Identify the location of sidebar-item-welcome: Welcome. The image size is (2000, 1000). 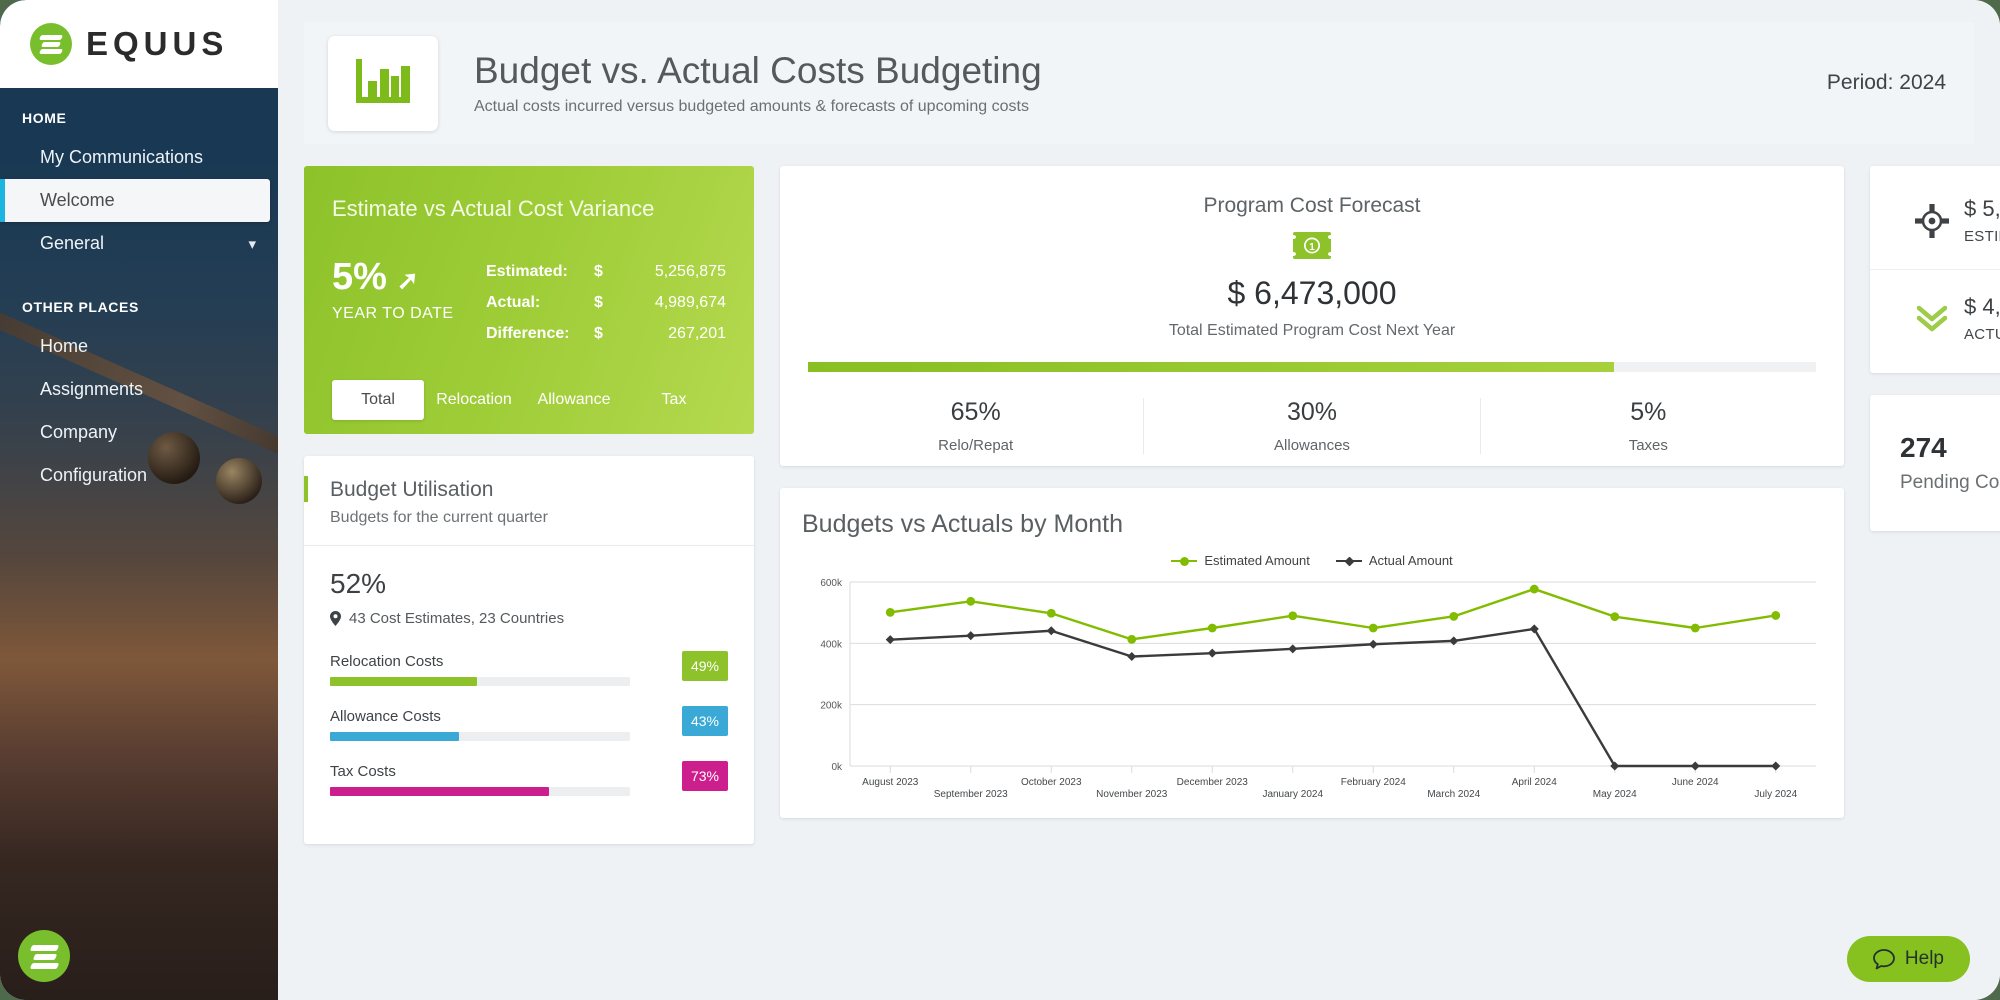
(135, 200).